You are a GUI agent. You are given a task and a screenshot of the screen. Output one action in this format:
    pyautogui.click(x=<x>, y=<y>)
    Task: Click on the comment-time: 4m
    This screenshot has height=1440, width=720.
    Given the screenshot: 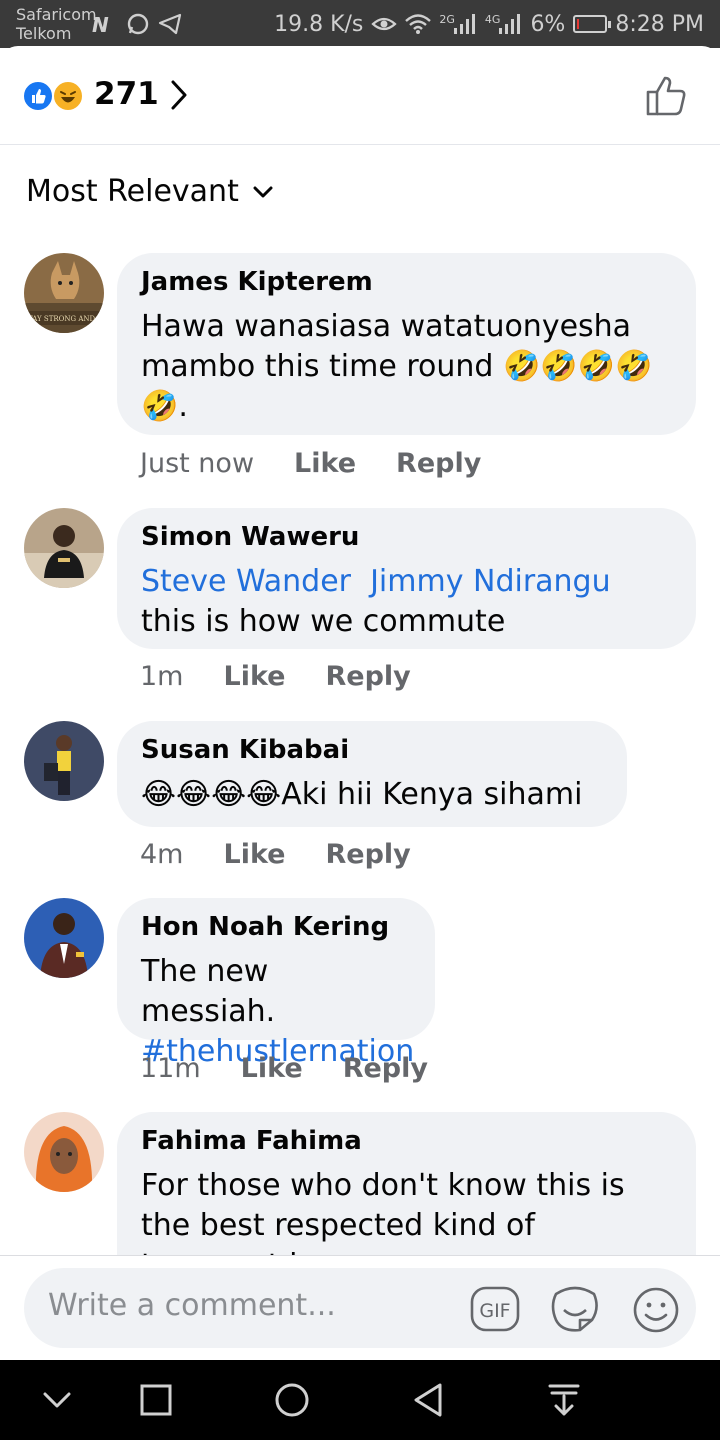 What is the action you would take?
    pyautogui.click(x=162, y=854)
    